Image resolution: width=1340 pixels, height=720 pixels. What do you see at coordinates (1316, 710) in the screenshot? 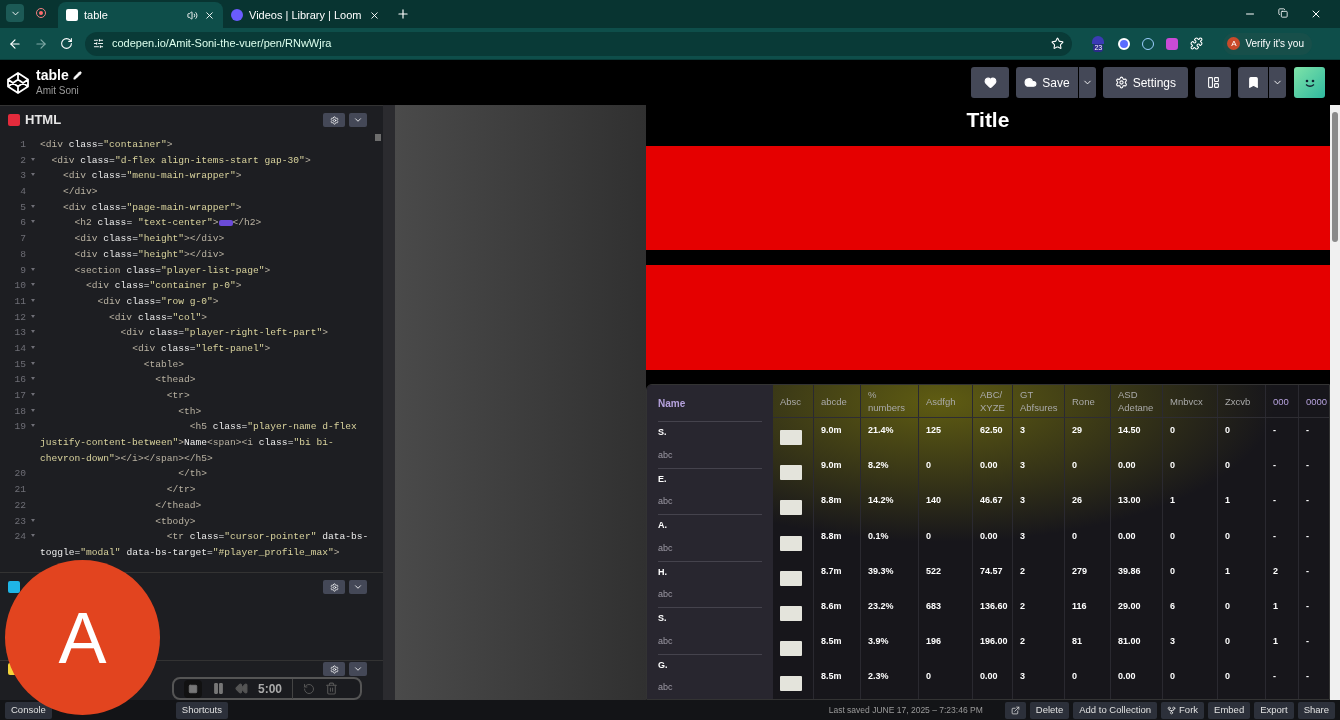
I see `footer-button: Share` at bounding box center [1316, 710].